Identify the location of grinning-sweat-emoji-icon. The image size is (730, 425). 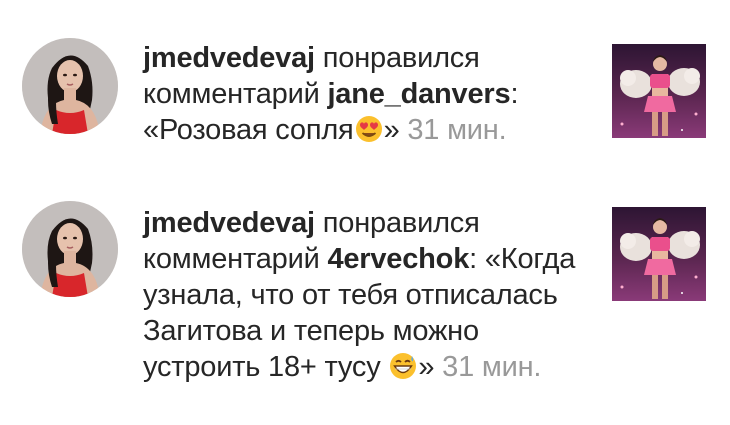
(403, 366).